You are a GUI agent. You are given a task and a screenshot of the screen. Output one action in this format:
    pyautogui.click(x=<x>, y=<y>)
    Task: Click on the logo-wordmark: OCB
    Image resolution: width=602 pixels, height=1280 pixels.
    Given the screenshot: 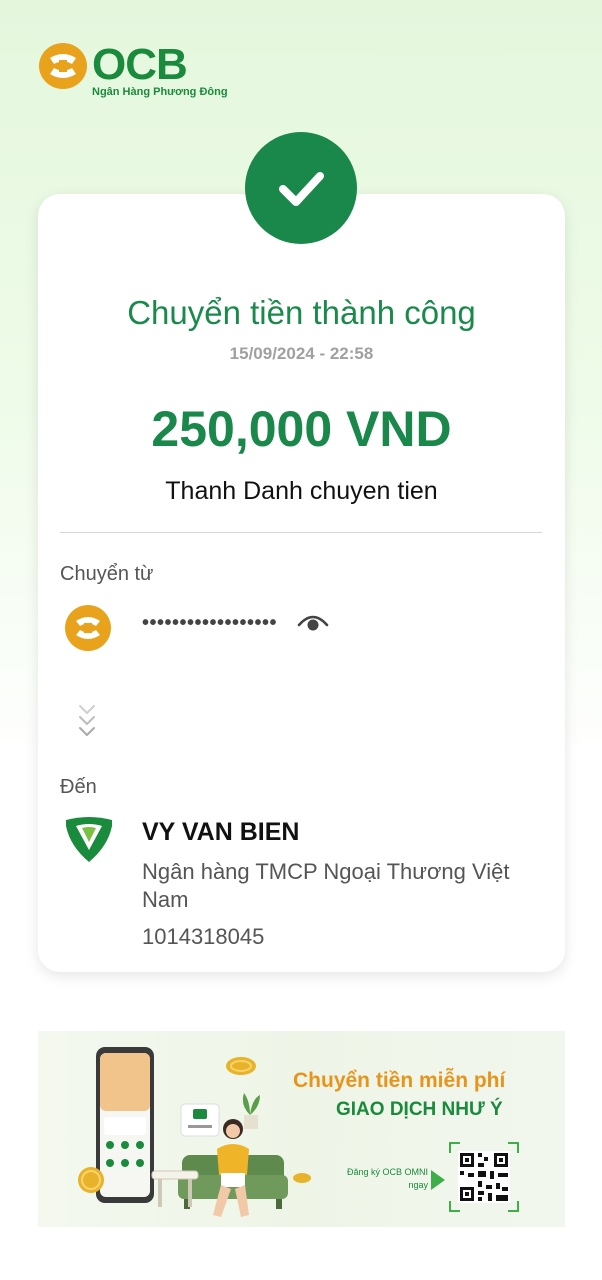 What is the action you would take?
    pyautogui.click(x=140, y=64)
    